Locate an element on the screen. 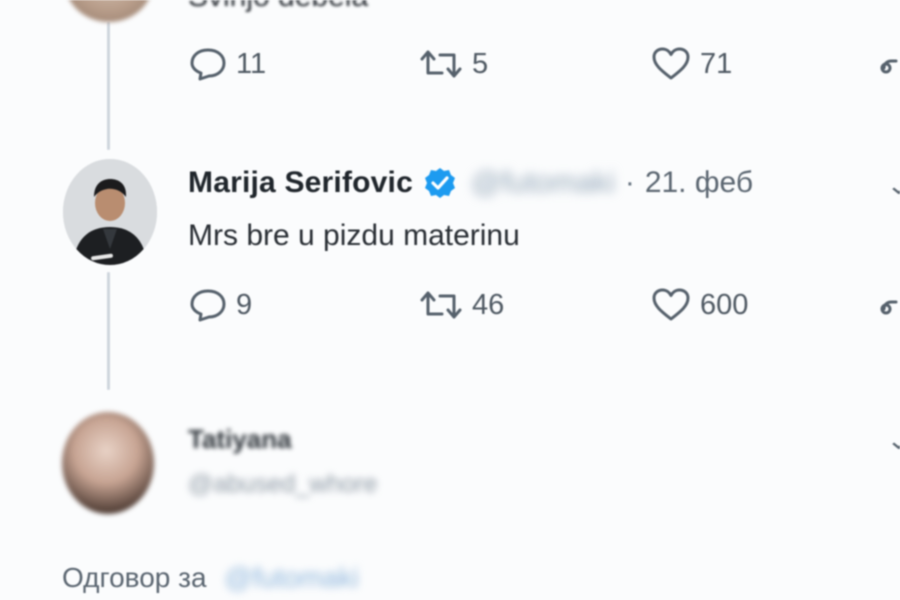 Image resolution: width=900 pixels, height=600 pixels. tweet-text: Mrs bre u pizdu materinu is located at coordinates (354, 235).